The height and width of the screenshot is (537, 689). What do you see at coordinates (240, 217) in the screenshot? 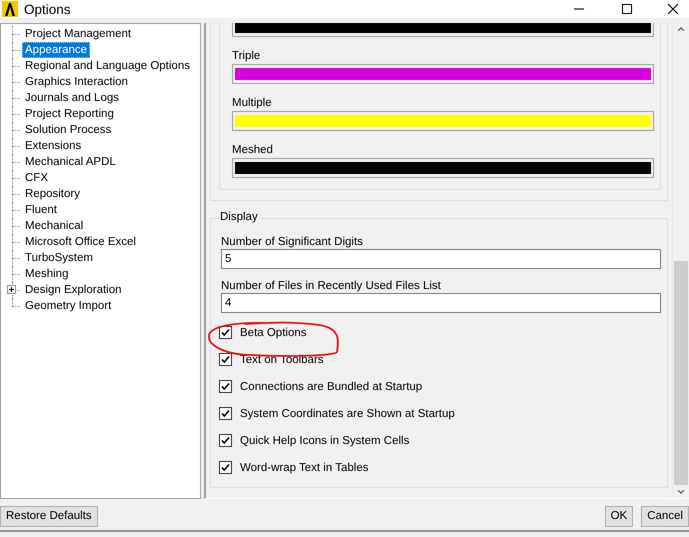
I see `group-title: Display` at bounding box center [240, 217].